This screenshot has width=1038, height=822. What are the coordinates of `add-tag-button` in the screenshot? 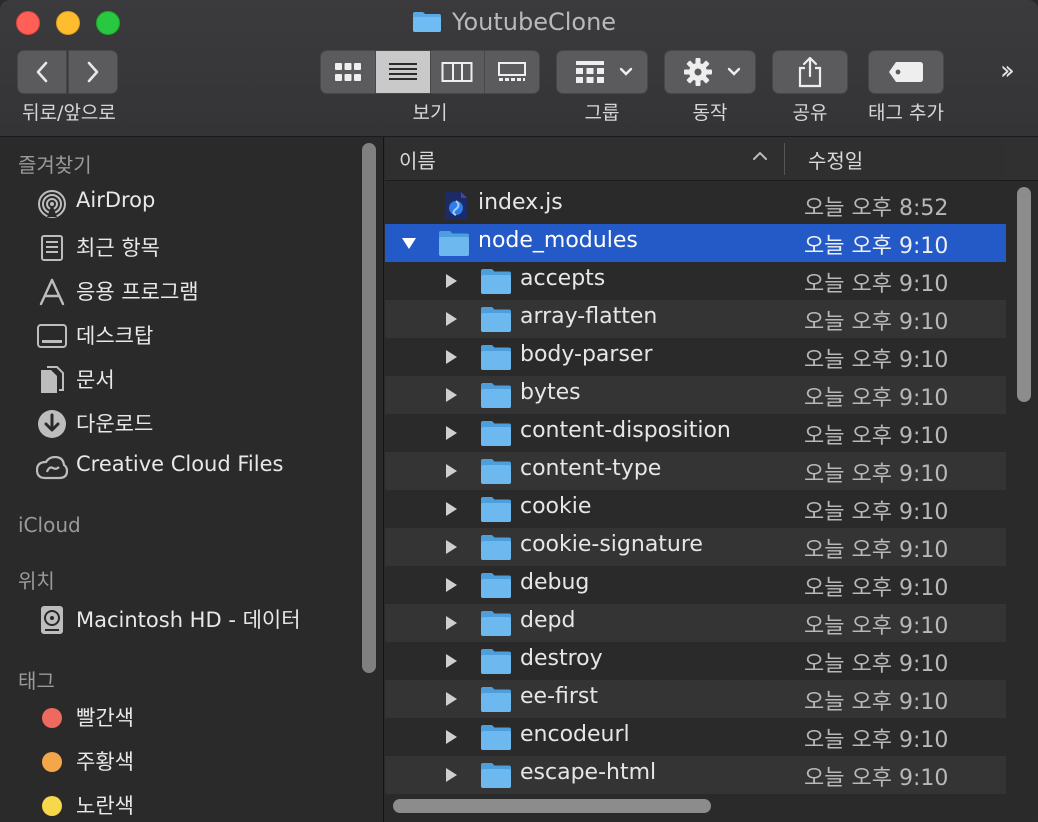 It's located at (906, 72).